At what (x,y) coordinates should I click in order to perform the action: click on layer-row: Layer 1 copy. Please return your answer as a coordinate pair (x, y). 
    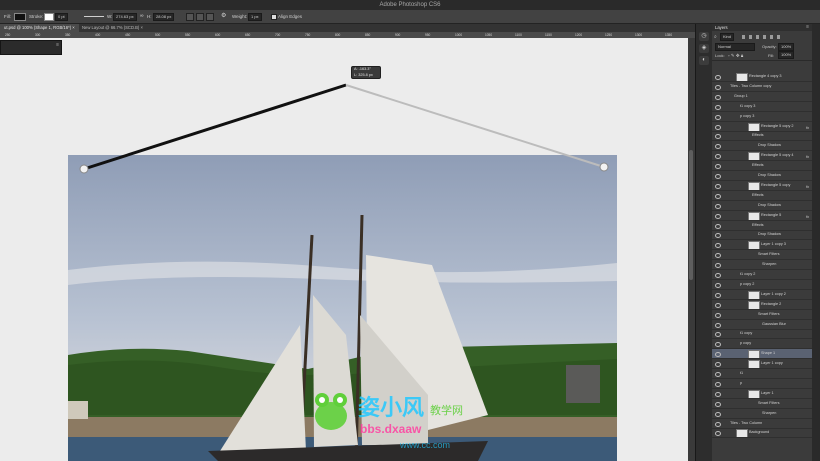
    Looking at the image, I should click on (762, 364).